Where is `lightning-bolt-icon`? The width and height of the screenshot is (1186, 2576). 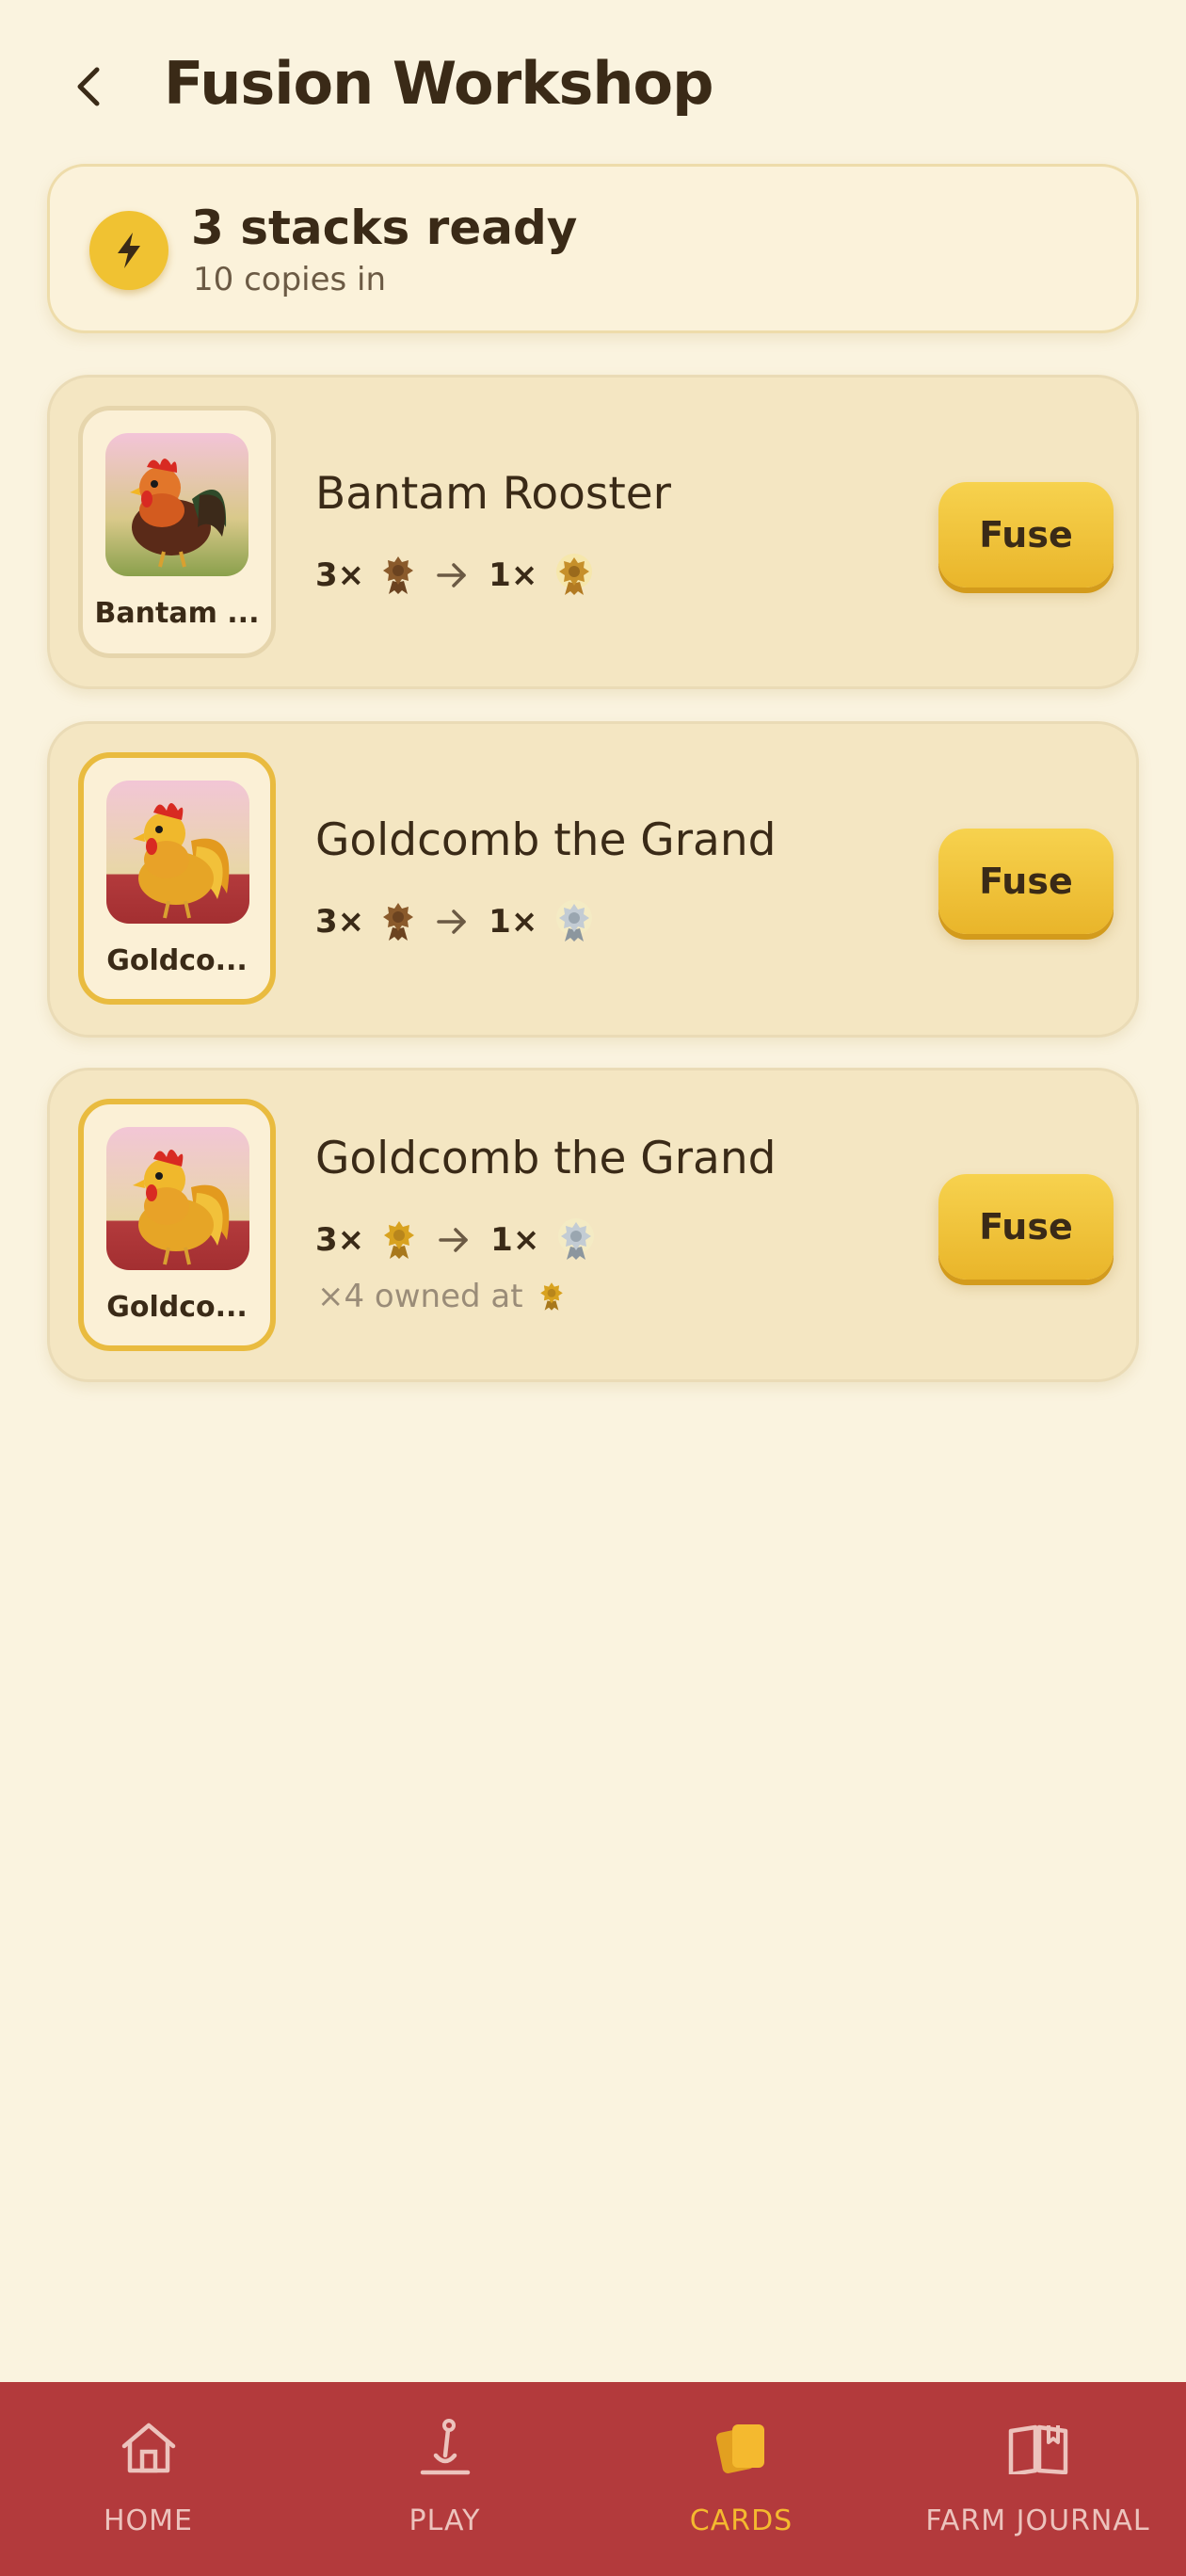 lightning-bolt-icon is located at coordinates (128, 250).